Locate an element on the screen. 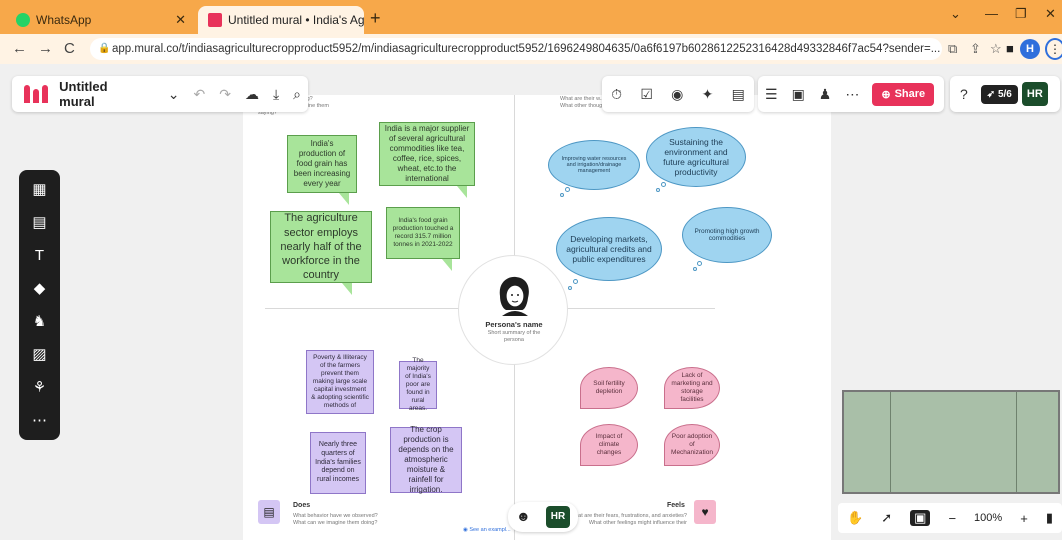  tab-whatsapp: WhatsApp ✕ is located at coordinates (101, 20).